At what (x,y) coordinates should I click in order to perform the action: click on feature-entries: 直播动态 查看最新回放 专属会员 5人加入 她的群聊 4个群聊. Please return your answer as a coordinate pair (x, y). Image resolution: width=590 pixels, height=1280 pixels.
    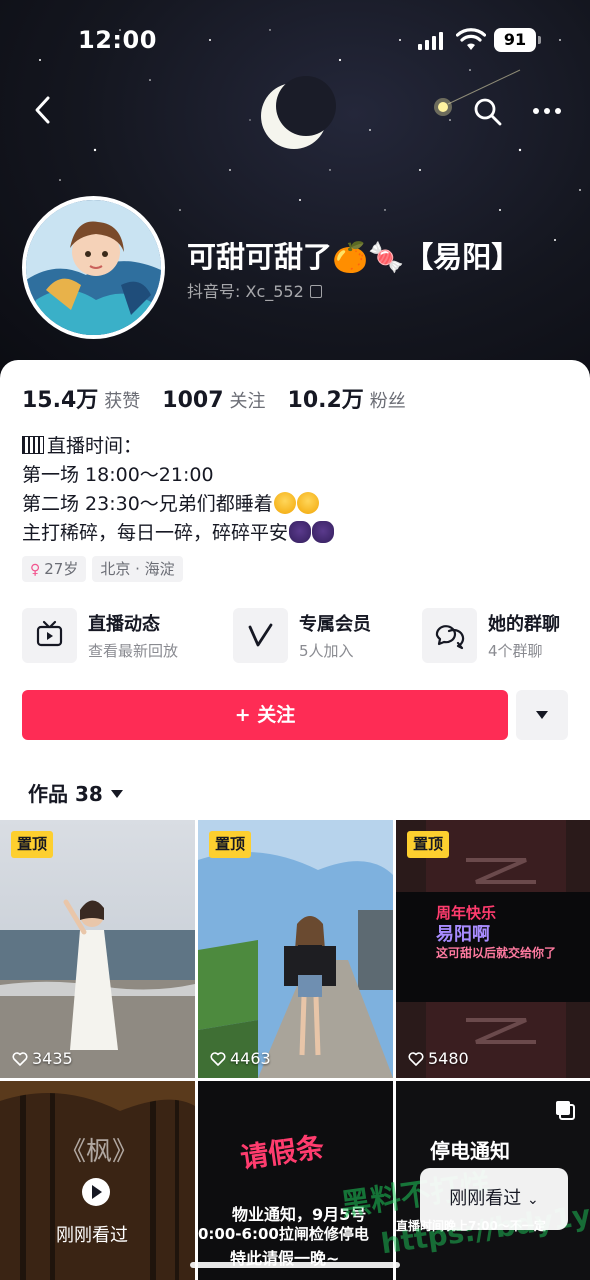
    Looking at the image, I should click on (302, 636).